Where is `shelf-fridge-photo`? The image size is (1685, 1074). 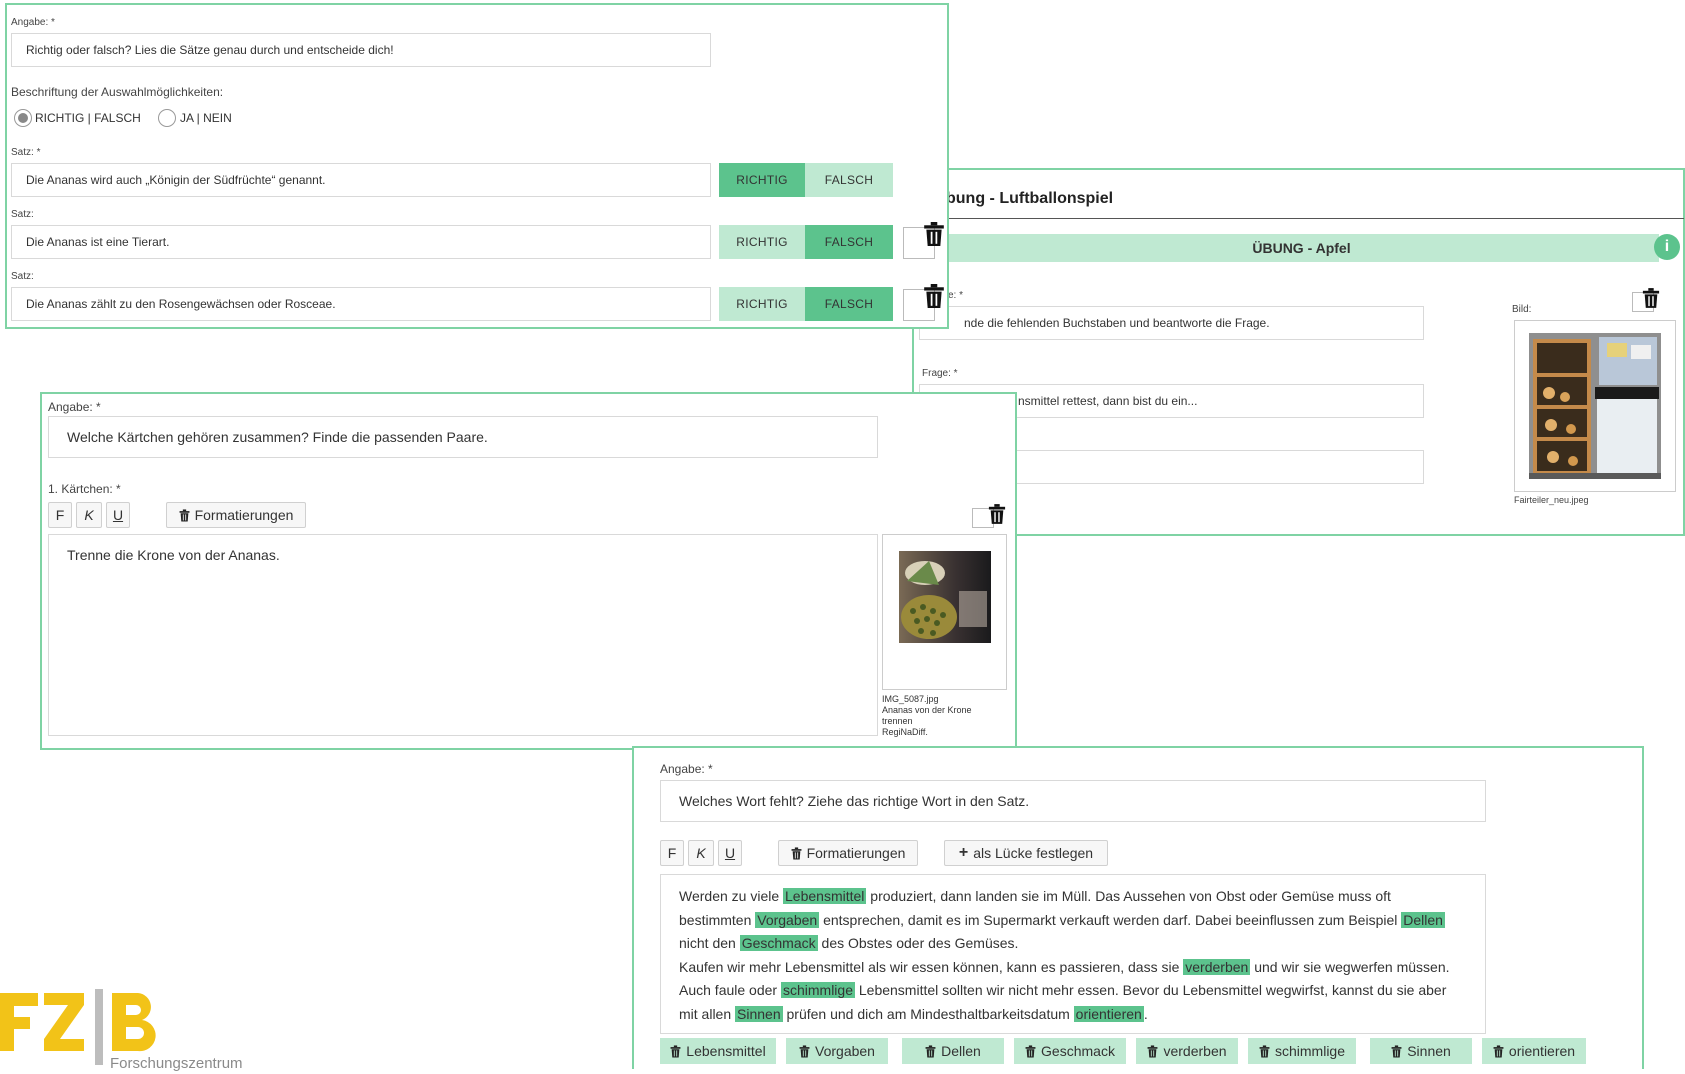 shelf-fridge-photo is located at coordinates (1595, 406).